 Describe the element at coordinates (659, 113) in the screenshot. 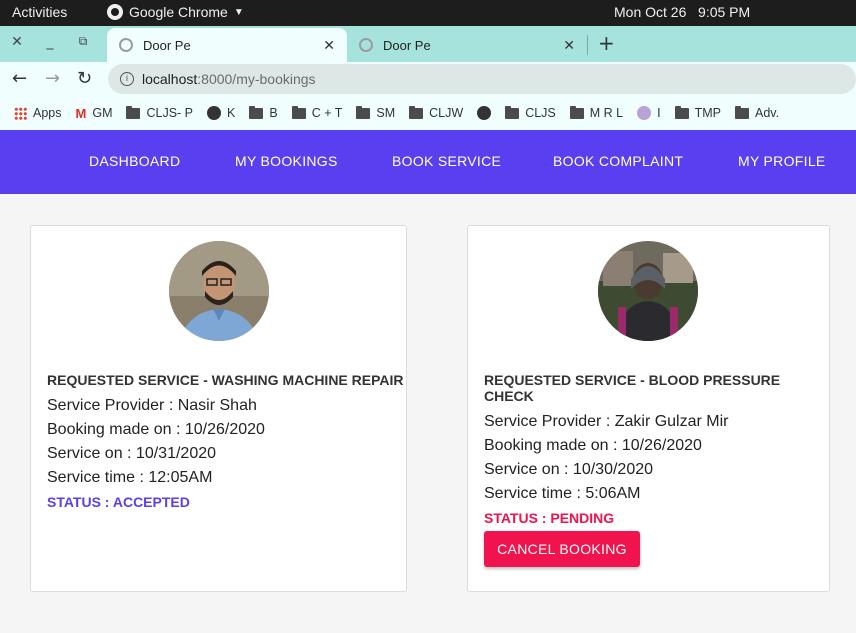

I see `bookmark-label: I` at that location.